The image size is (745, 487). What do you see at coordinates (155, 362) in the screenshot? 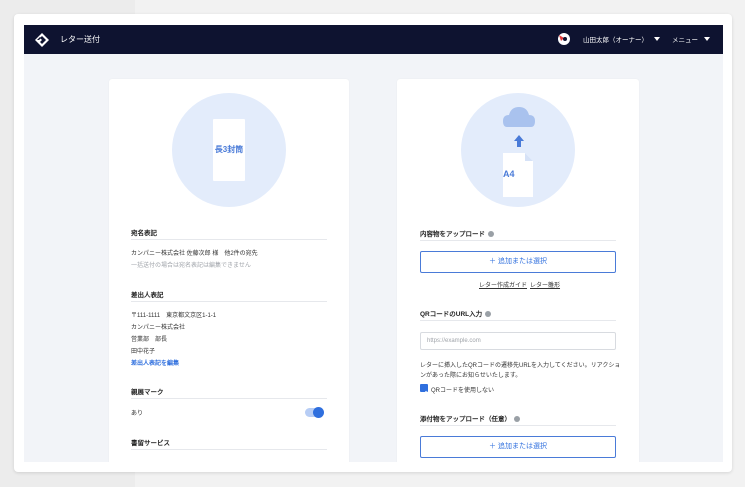
I see `edit-sender-link: 差出人表記を編集` at bounding box center [155, 362].